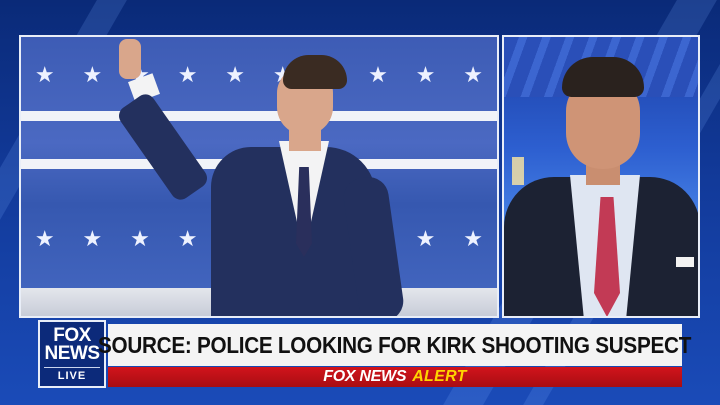 Image resolution: width=720 pixels, height=405 pixels. What do you see at coordinates (315, 72) in the screenshot?
I see `hair` at bounding box center [315, 72].